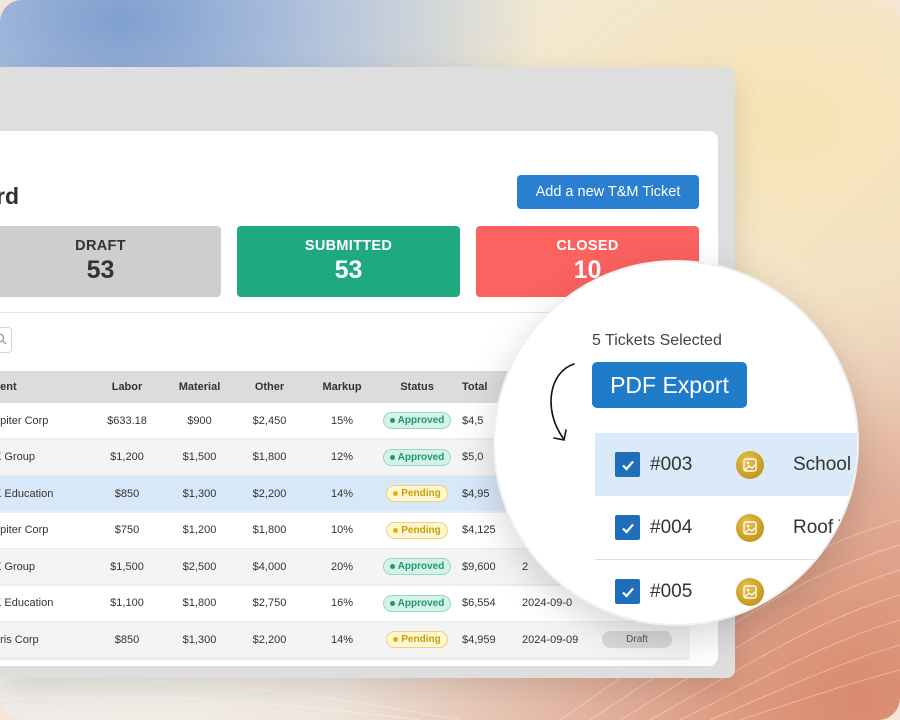 Image resolution: width=900 pixels, height=720 pixels. Describe the element at coordinates (550, 639) in the screenshot. I see `cell-date: 2024-09-09` at that location.